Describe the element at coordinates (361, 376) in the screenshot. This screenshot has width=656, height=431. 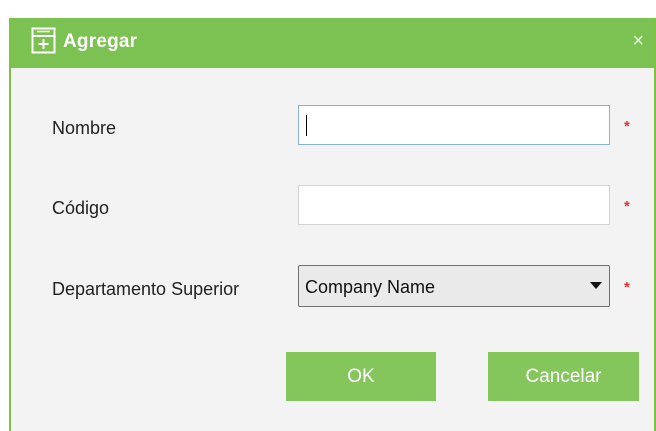
I see `ok-button: OK` at that location.